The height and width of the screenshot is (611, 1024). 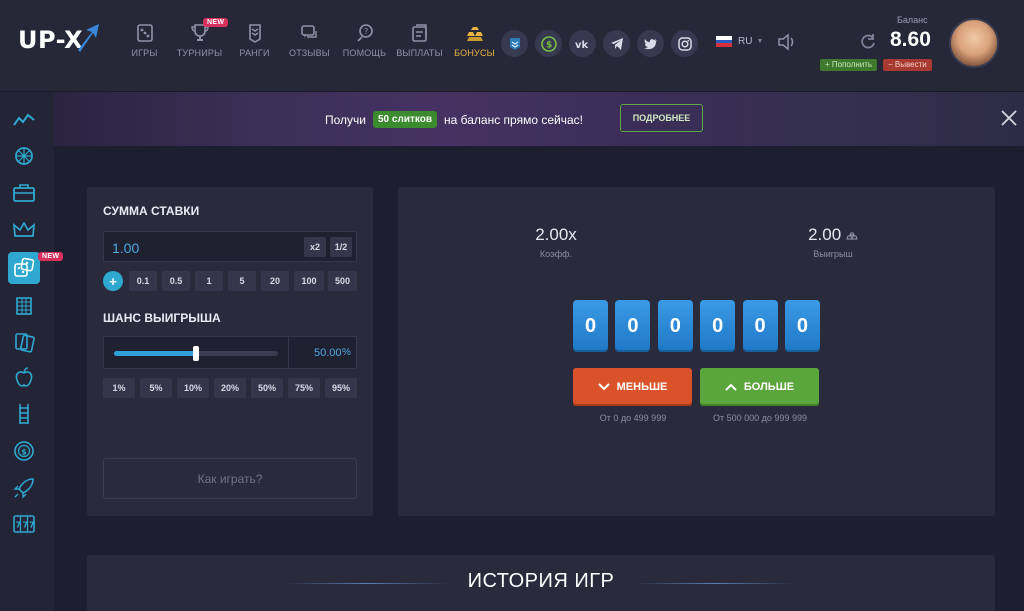 I want to click on win-stat: 2.00 Выигрыш, so click(x=833, y=242).